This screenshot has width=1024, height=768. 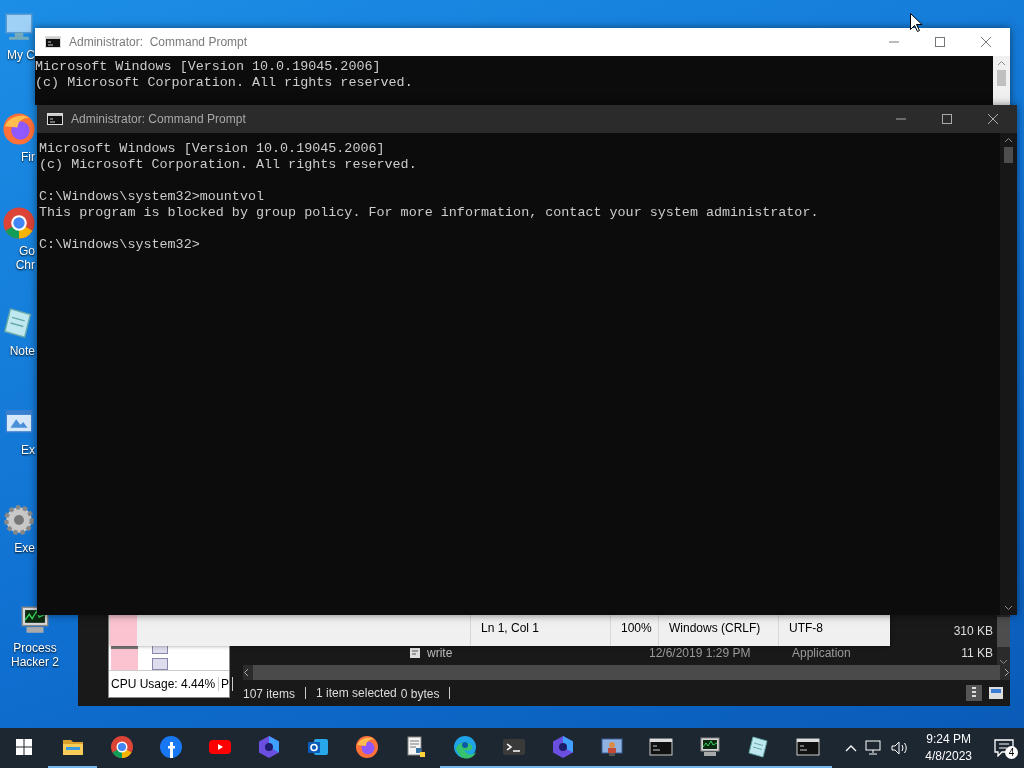 I want to click on icon-label: Fir, so click(x=28, y=157).